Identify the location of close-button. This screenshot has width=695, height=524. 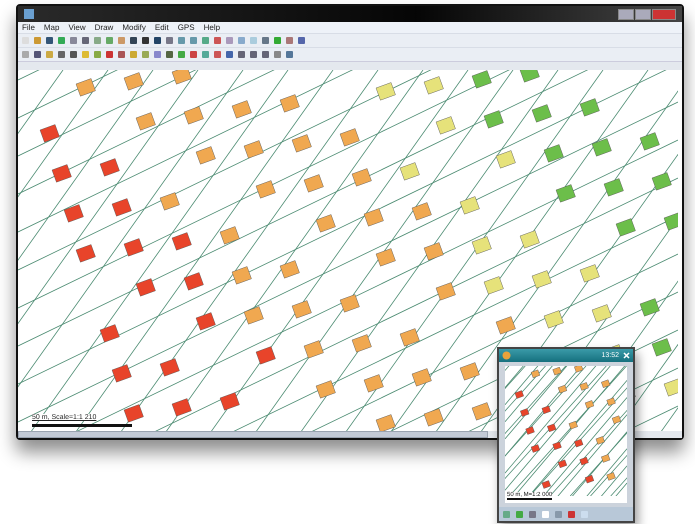
(664, 14).